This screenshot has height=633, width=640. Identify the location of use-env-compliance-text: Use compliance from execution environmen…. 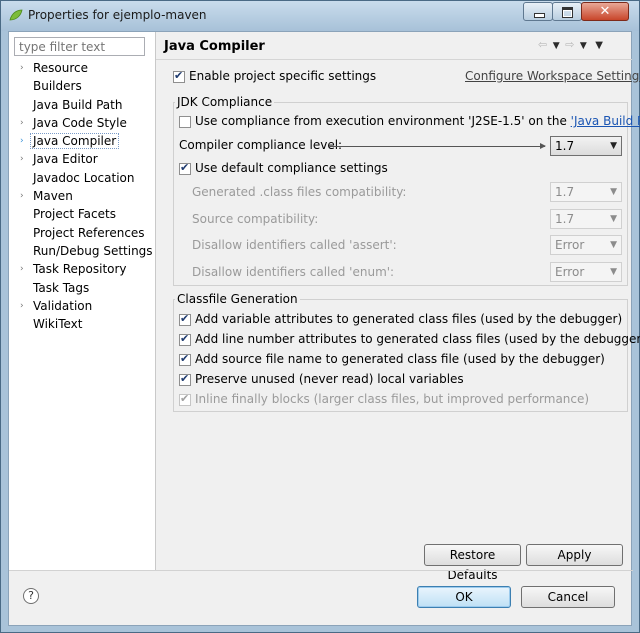
(383, 121).